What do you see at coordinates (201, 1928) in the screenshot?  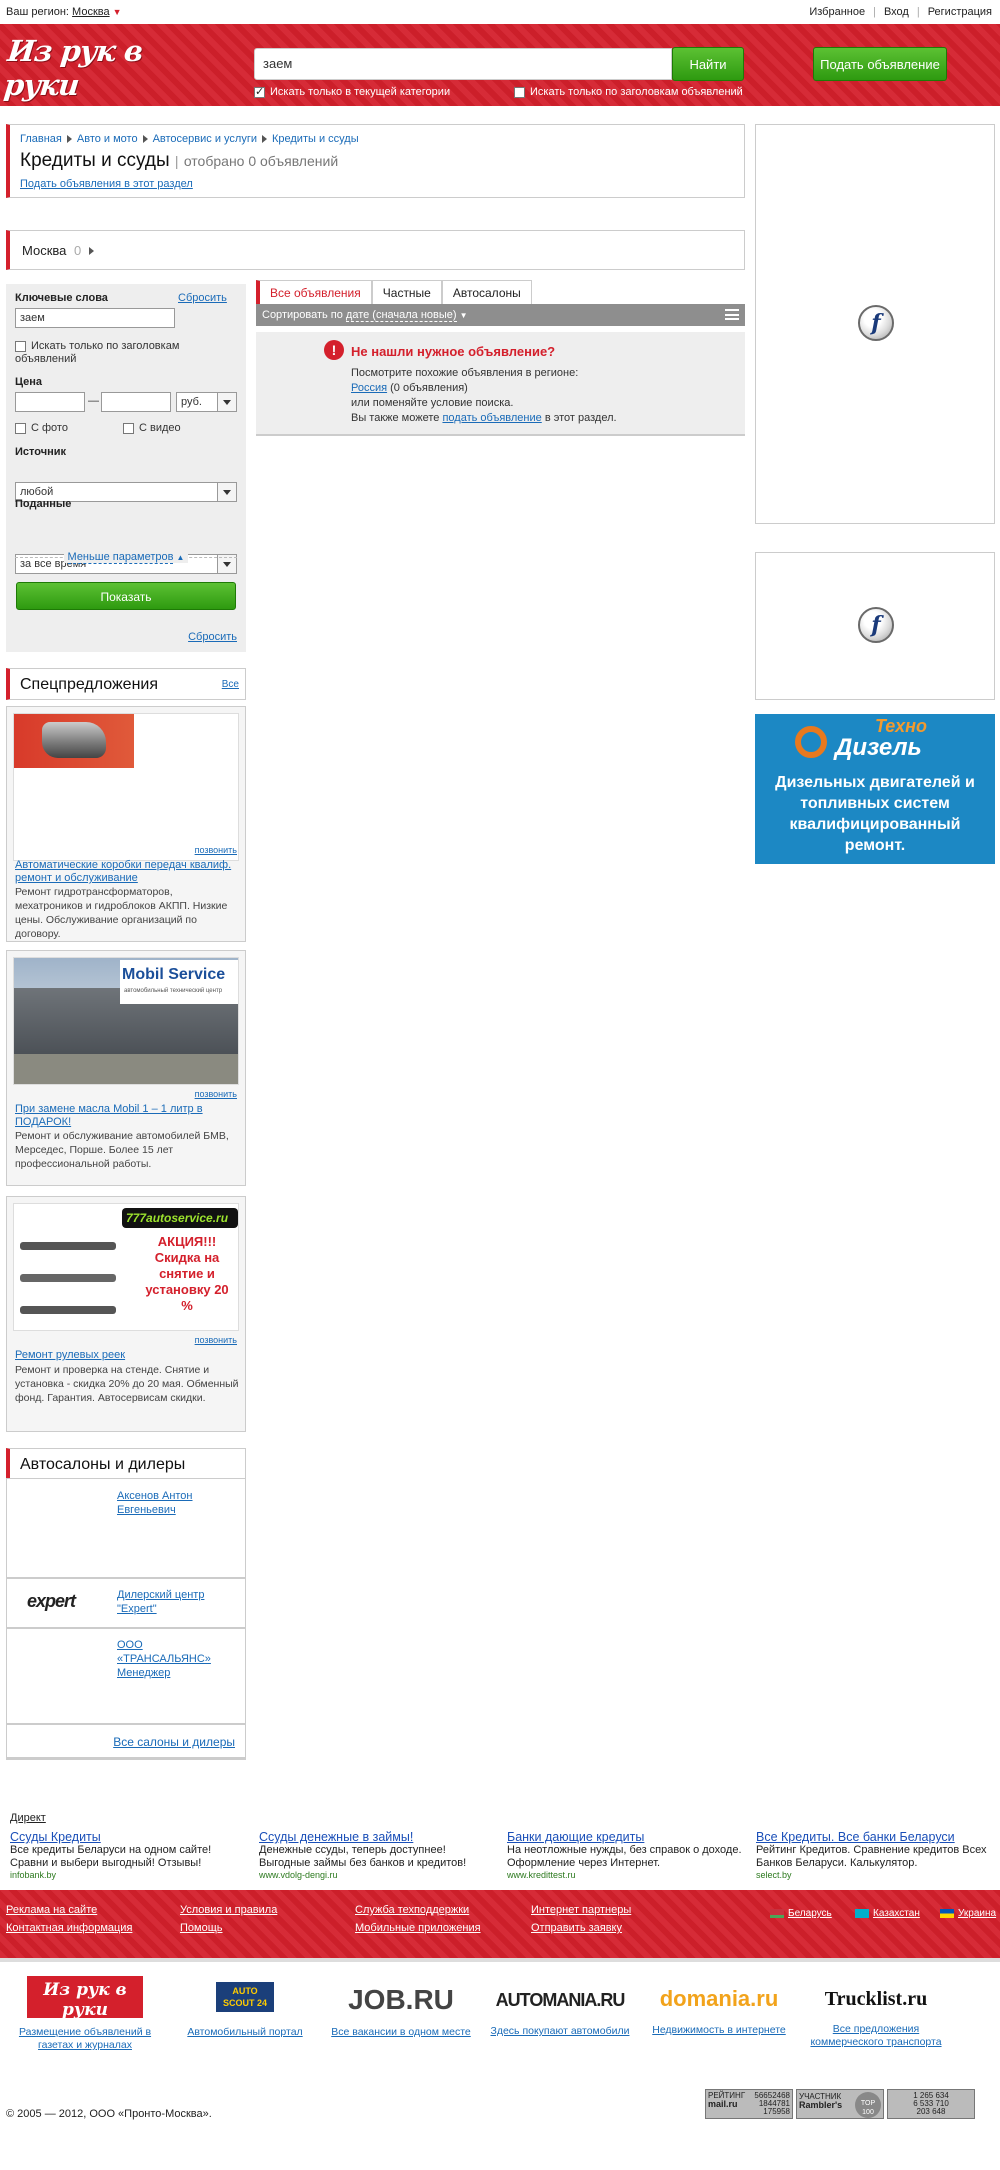 I see `footer-link-help: Помощь` at bounding box center [201, 1928].